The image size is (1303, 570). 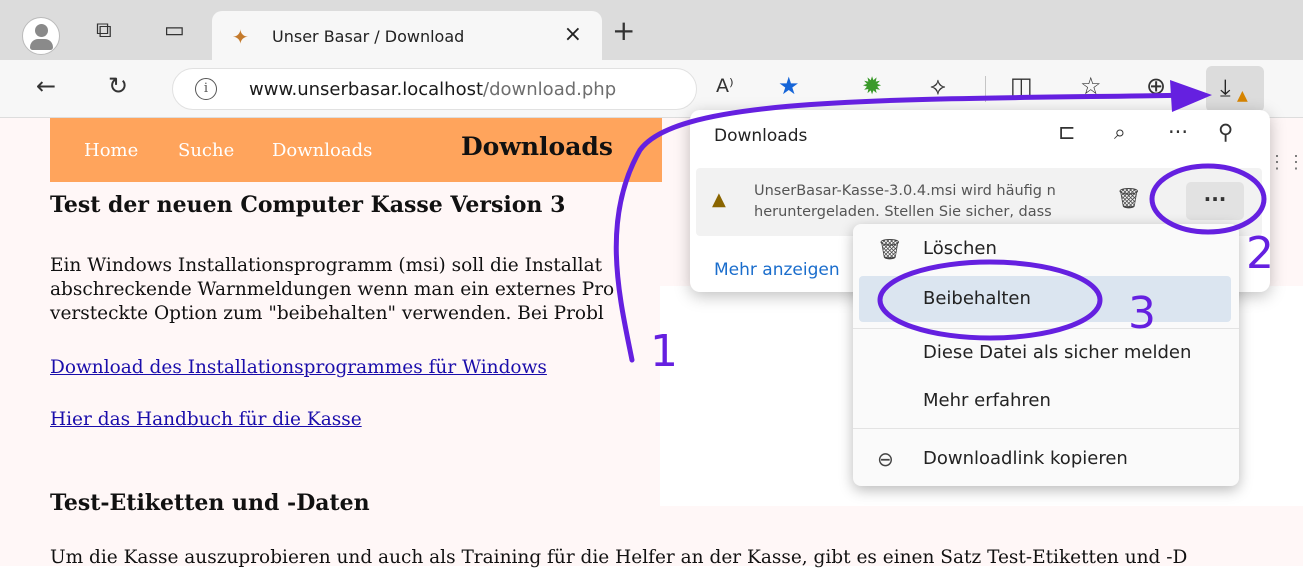 I want to click on trash-icon: 🗑, so click(x=890, y=249).